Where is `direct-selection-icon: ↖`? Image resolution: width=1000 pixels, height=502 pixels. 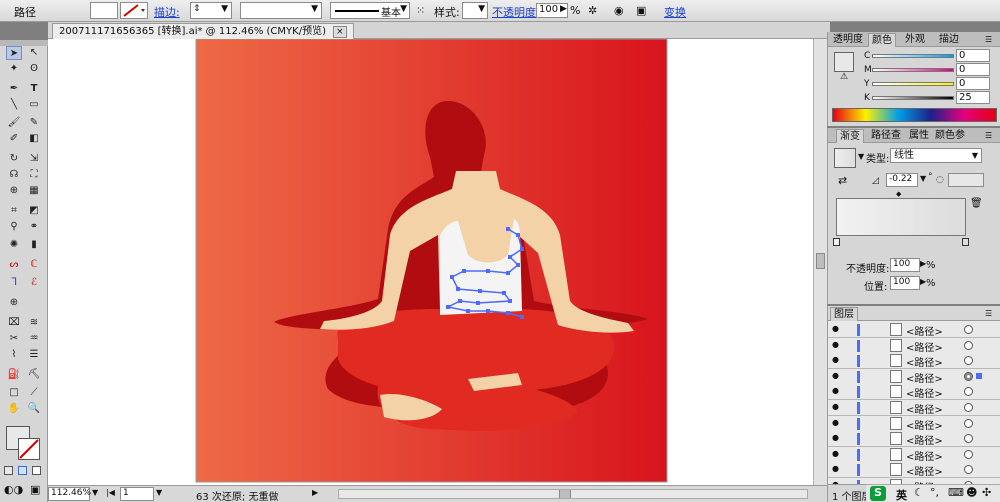 direct-selection-icon: ↖ is located at coordinates (34, 53).